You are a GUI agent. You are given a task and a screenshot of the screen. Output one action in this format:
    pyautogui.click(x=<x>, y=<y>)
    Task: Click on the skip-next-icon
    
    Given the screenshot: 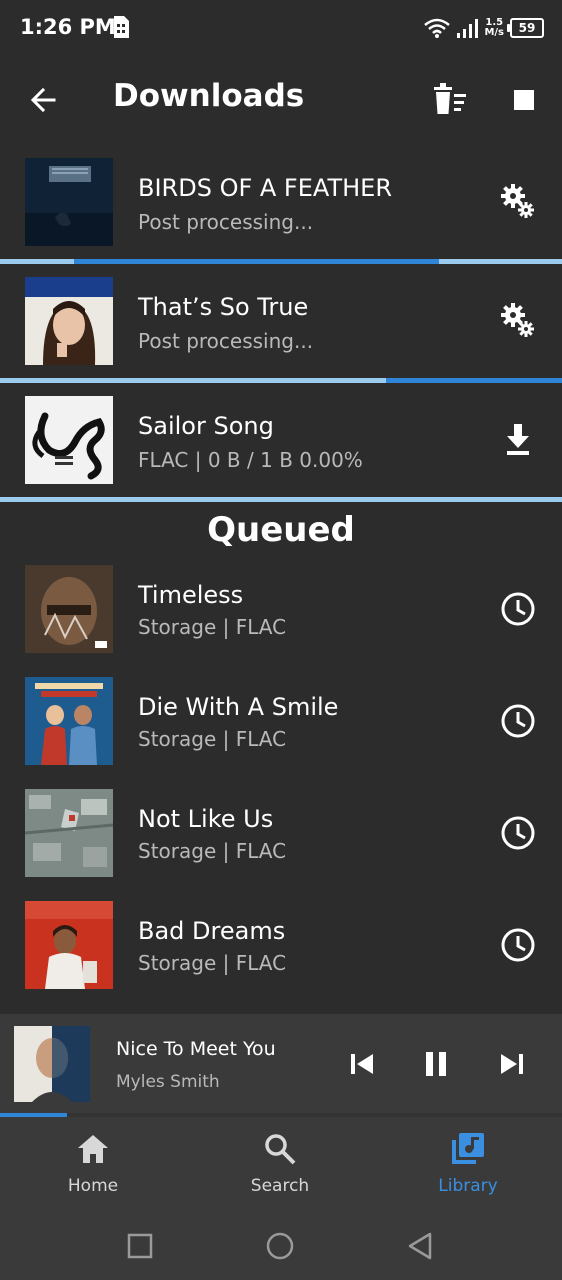 What is the action you would take?
    pyautogui.click(x=512, y=1064)
    